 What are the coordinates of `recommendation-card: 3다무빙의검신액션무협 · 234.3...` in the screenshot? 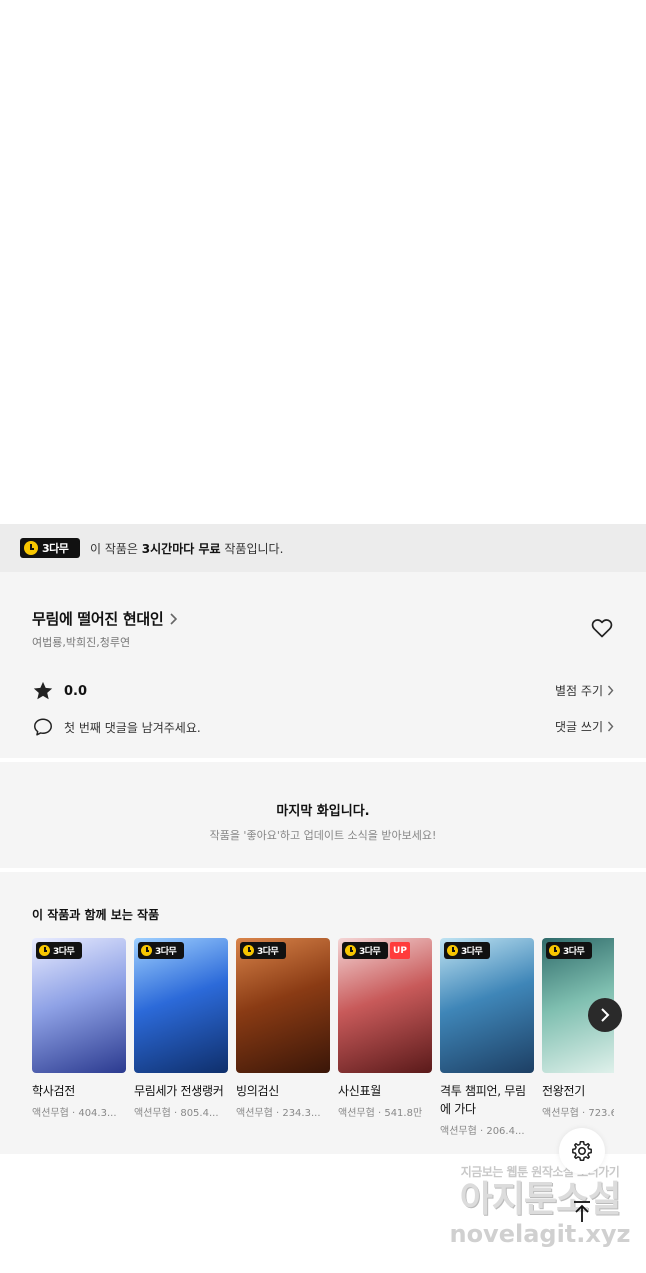 It's located at (283, 1028).